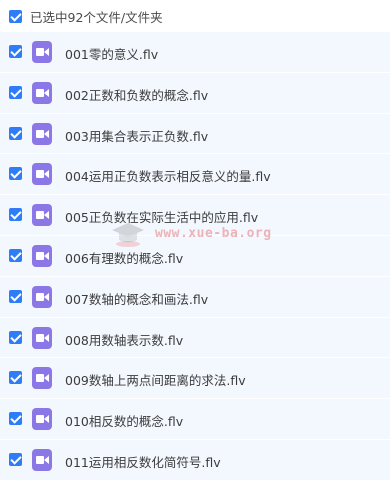 The width and height of the screenshot is (390, 481). I want to click on file-row: 009数轴上两点间距离的求法.flv, so click(195, 379).